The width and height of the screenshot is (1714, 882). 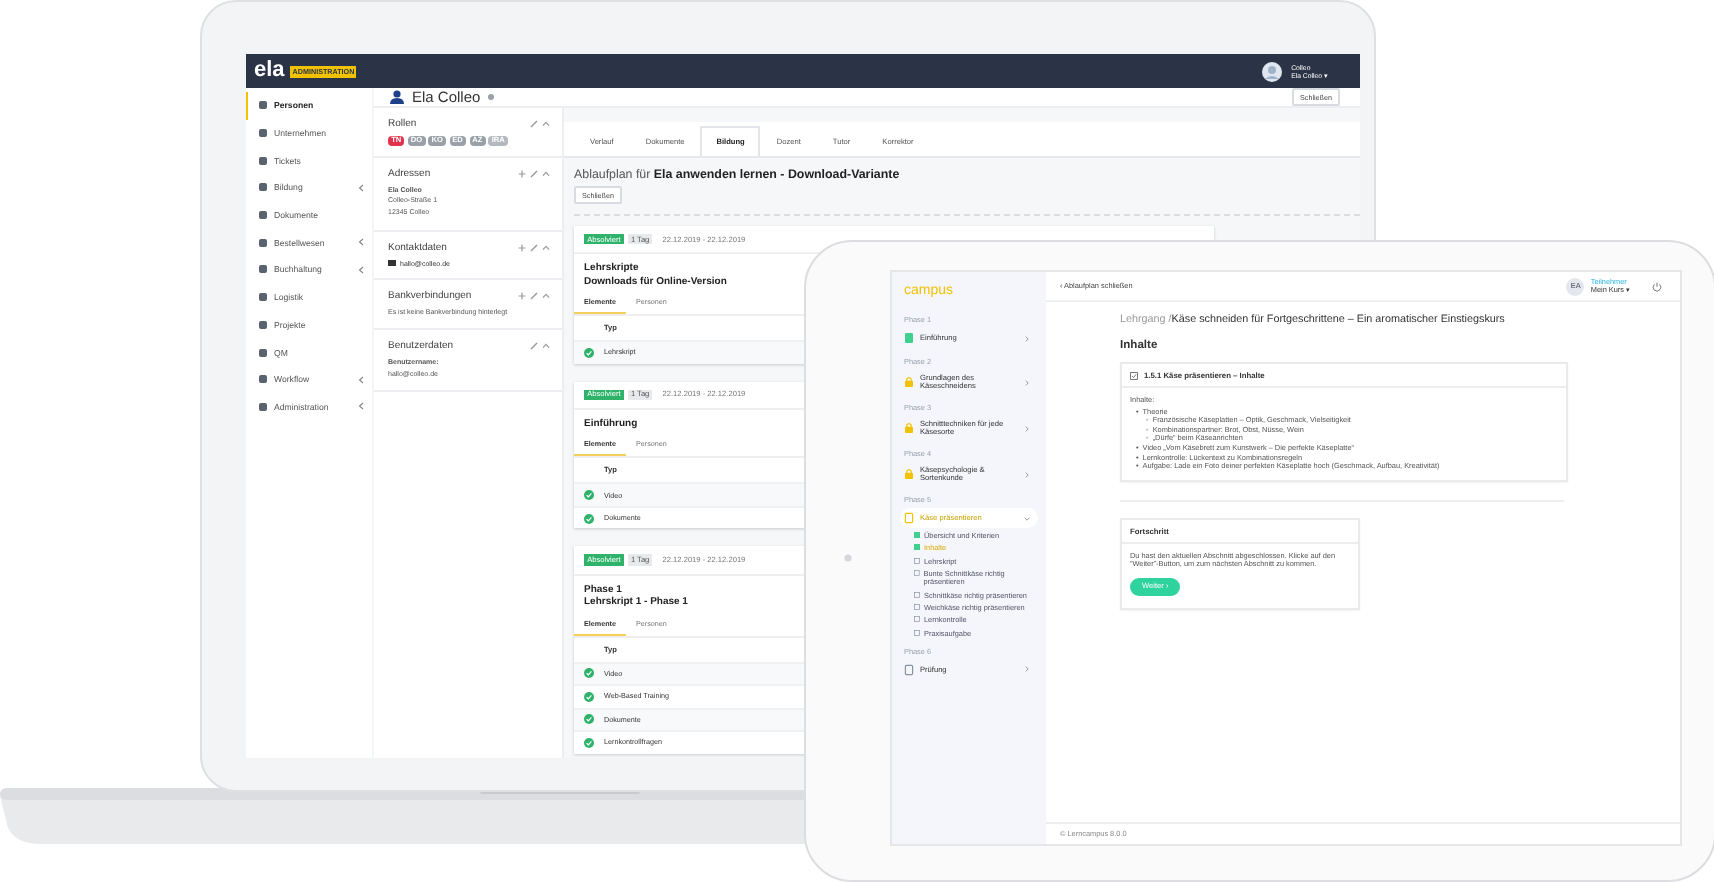 What do you see at coordinates (491, 97) in the screenshot?
I see `status-dot-icon` at bounding box center [491, 97].